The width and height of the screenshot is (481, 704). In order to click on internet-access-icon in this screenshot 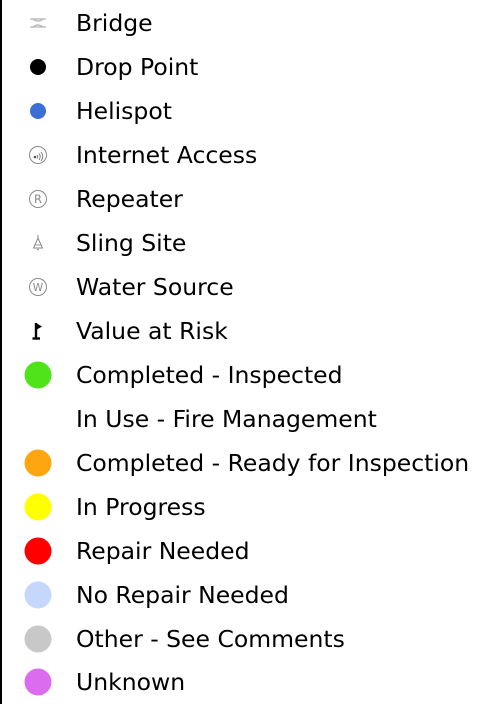, I will do `click(38, 155)`.